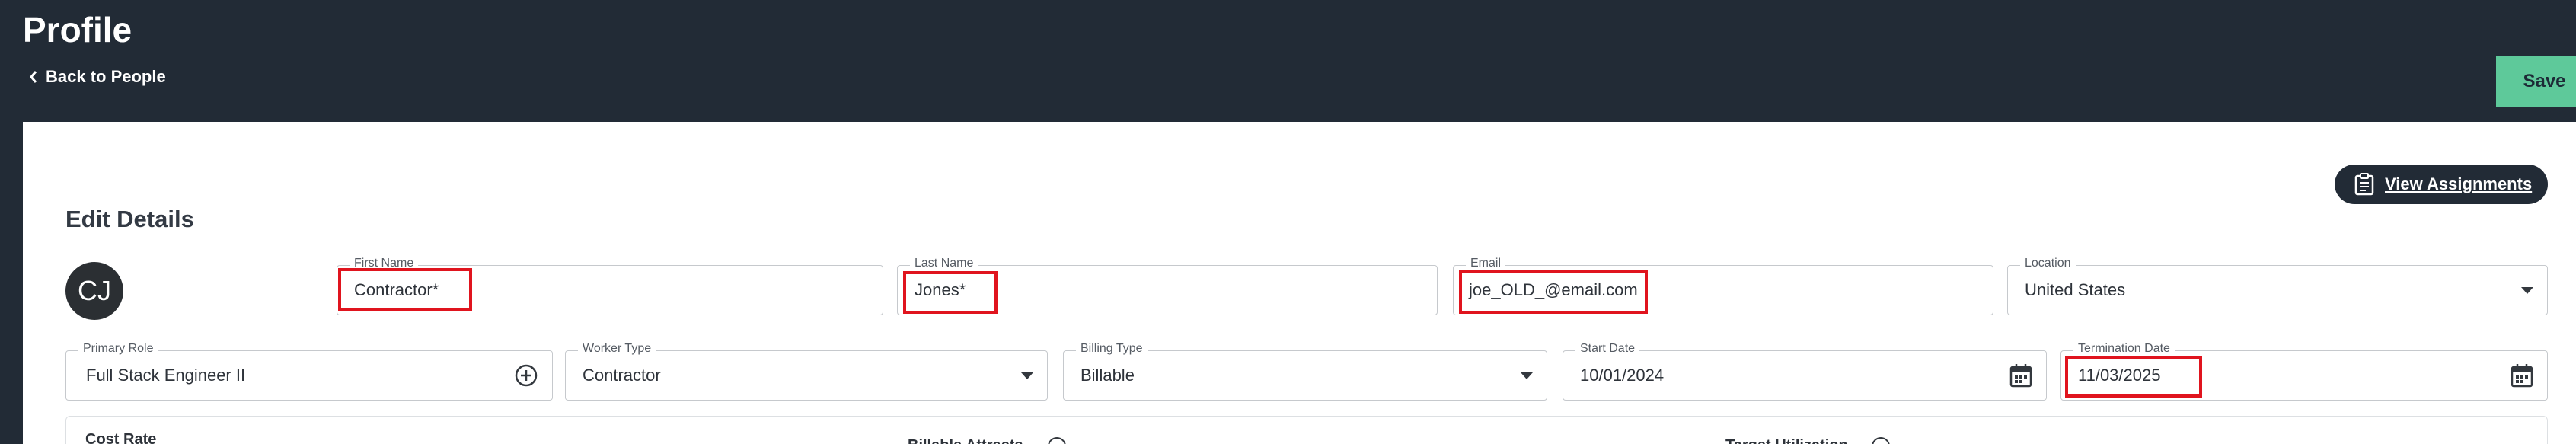 Image resolution: width=2576 pixels, height=444 pixels. What do you see at coordinates (94, 291) in the screenshot?
I see `avatar: CJ` at bounding box center [94, 291].